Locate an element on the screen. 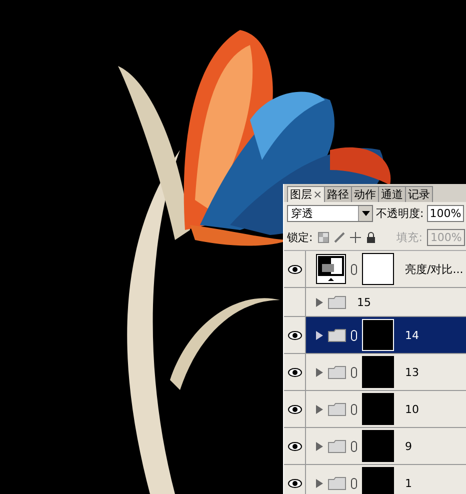  layer-row: 9 is located at coordinates (375, 446).